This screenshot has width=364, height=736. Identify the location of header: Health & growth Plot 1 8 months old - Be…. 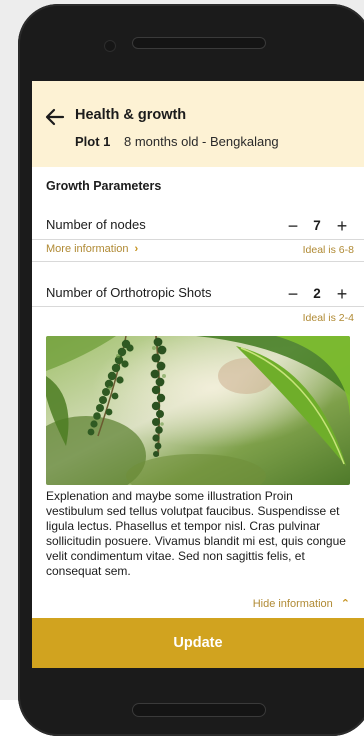
(198, 124).